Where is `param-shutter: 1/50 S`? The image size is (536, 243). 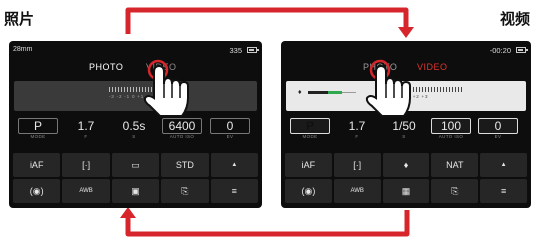 param-shutter: 1/50 S is located at coordinates (404, 131).